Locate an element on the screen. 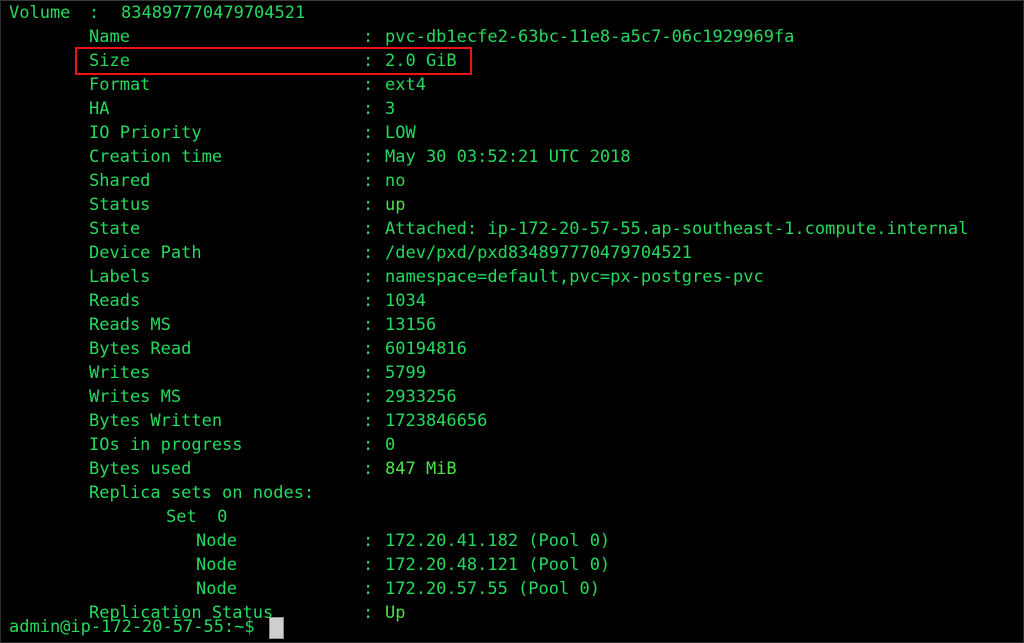  terminal-row-format: Format : ext4 is located at coordinates (512, 85).